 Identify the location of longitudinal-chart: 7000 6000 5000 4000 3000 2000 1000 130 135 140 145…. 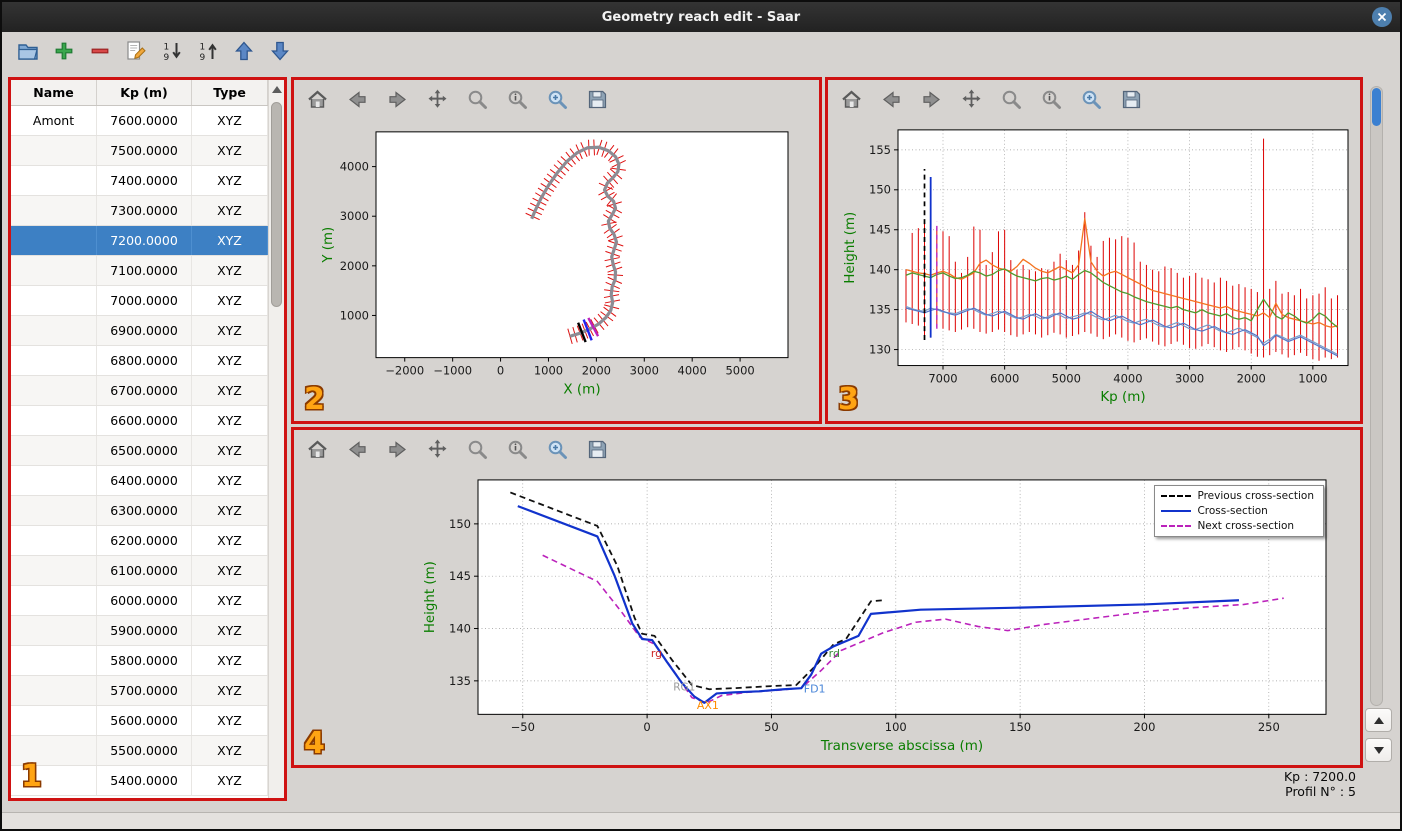
(1094, 269).